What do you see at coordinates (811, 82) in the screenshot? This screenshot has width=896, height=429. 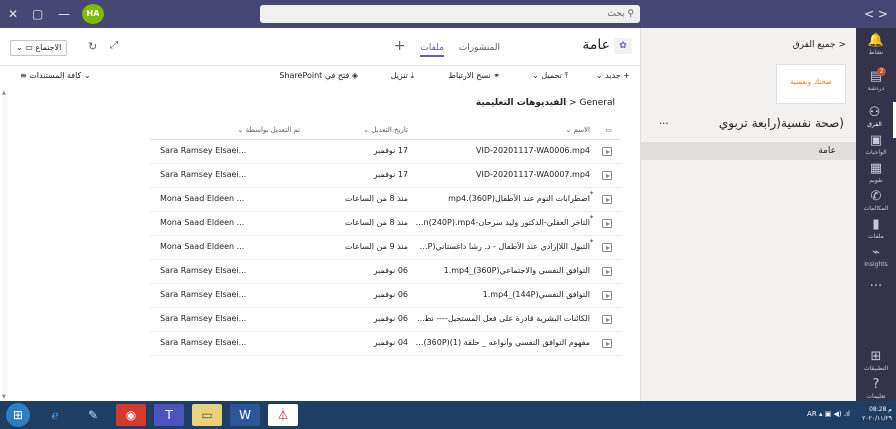 I see `team-logo-text: صحتك ونفسية` at bounding box center [811, 82].